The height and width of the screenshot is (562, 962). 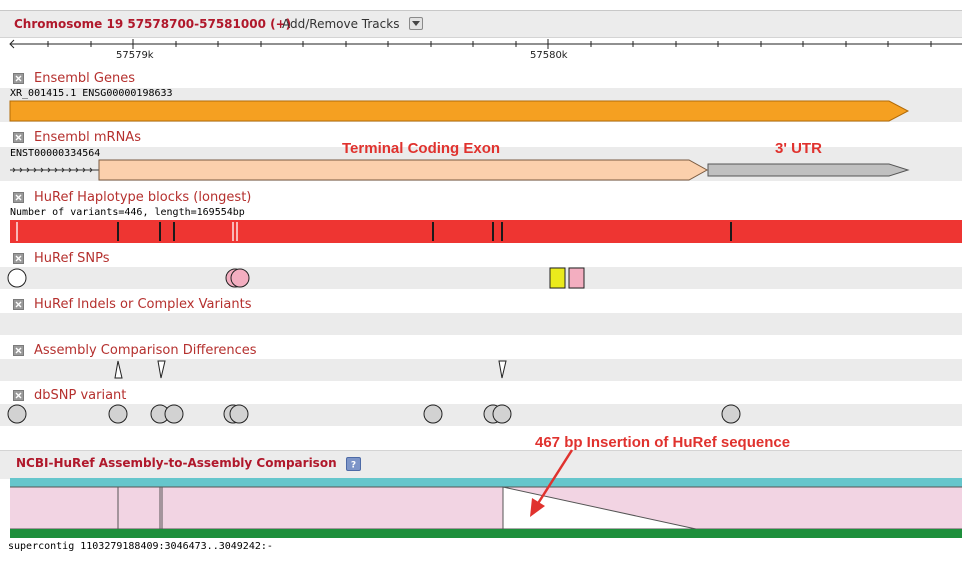 I want to click on haplotype-block, so click(x=481, y=232).